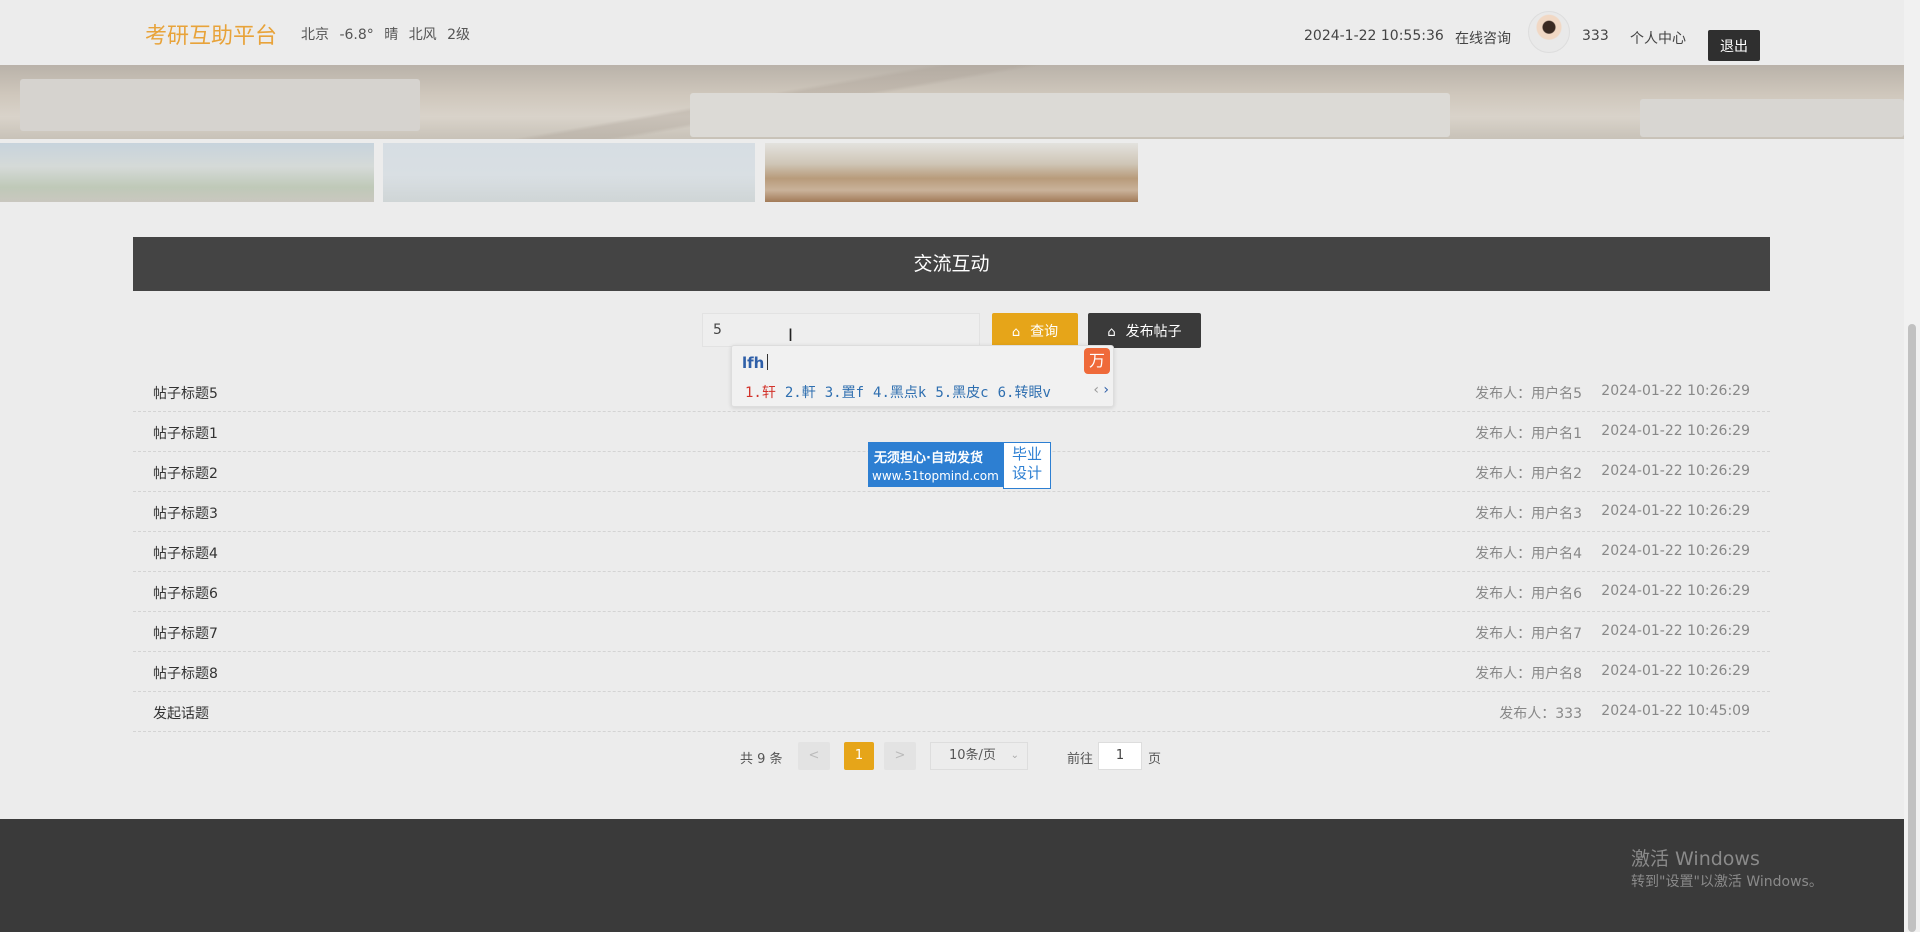 The image size is (1920, 932). Describe the element at coordinates (1155, 759) in the screenshot. I see `page-unit-label: 页` at that location.